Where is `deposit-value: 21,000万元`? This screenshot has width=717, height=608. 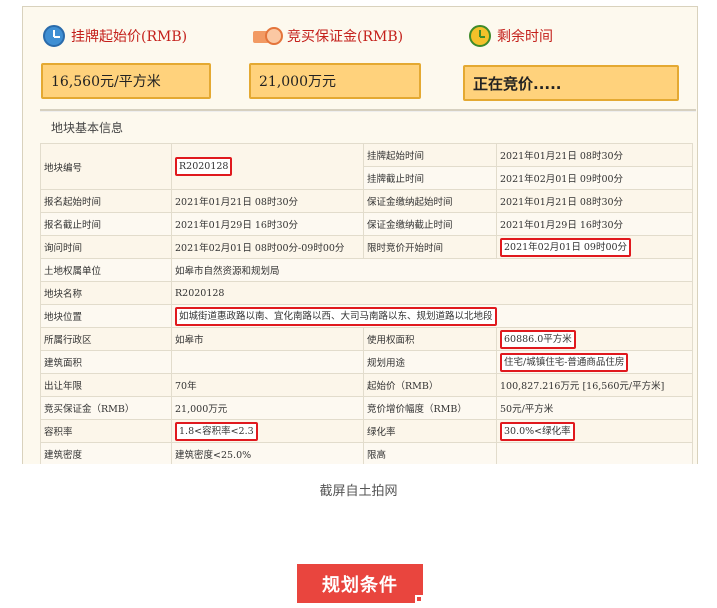
deposit-value: 21,000万元 is located at coordinates (335, 81).